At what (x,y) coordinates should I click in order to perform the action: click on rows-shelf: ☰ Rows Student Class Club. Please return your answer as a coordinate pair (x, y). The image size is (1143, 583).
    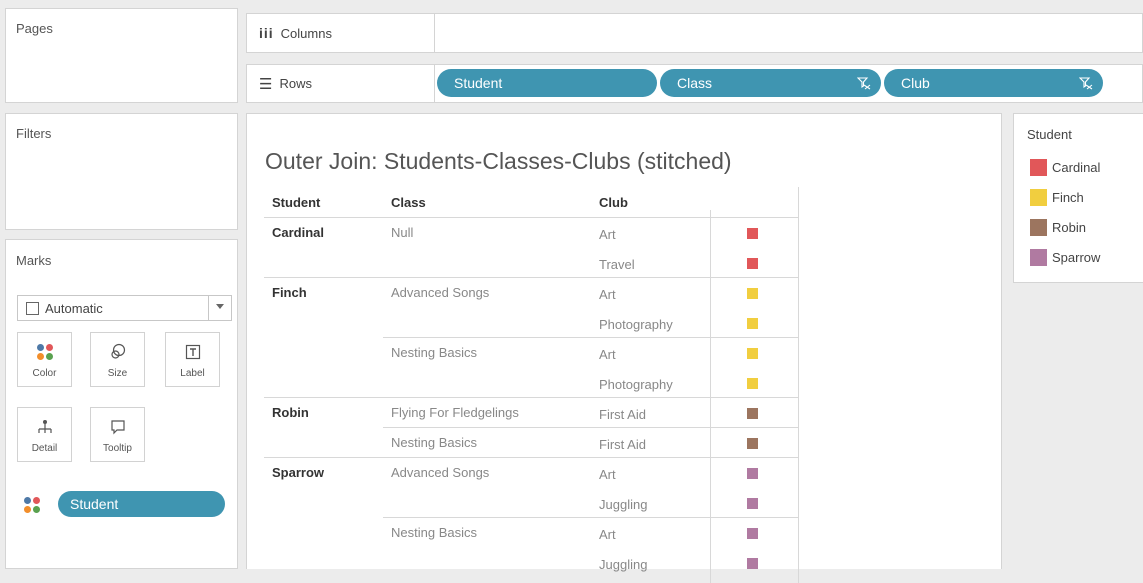
    Looking at the image, I should click on (694, 83).